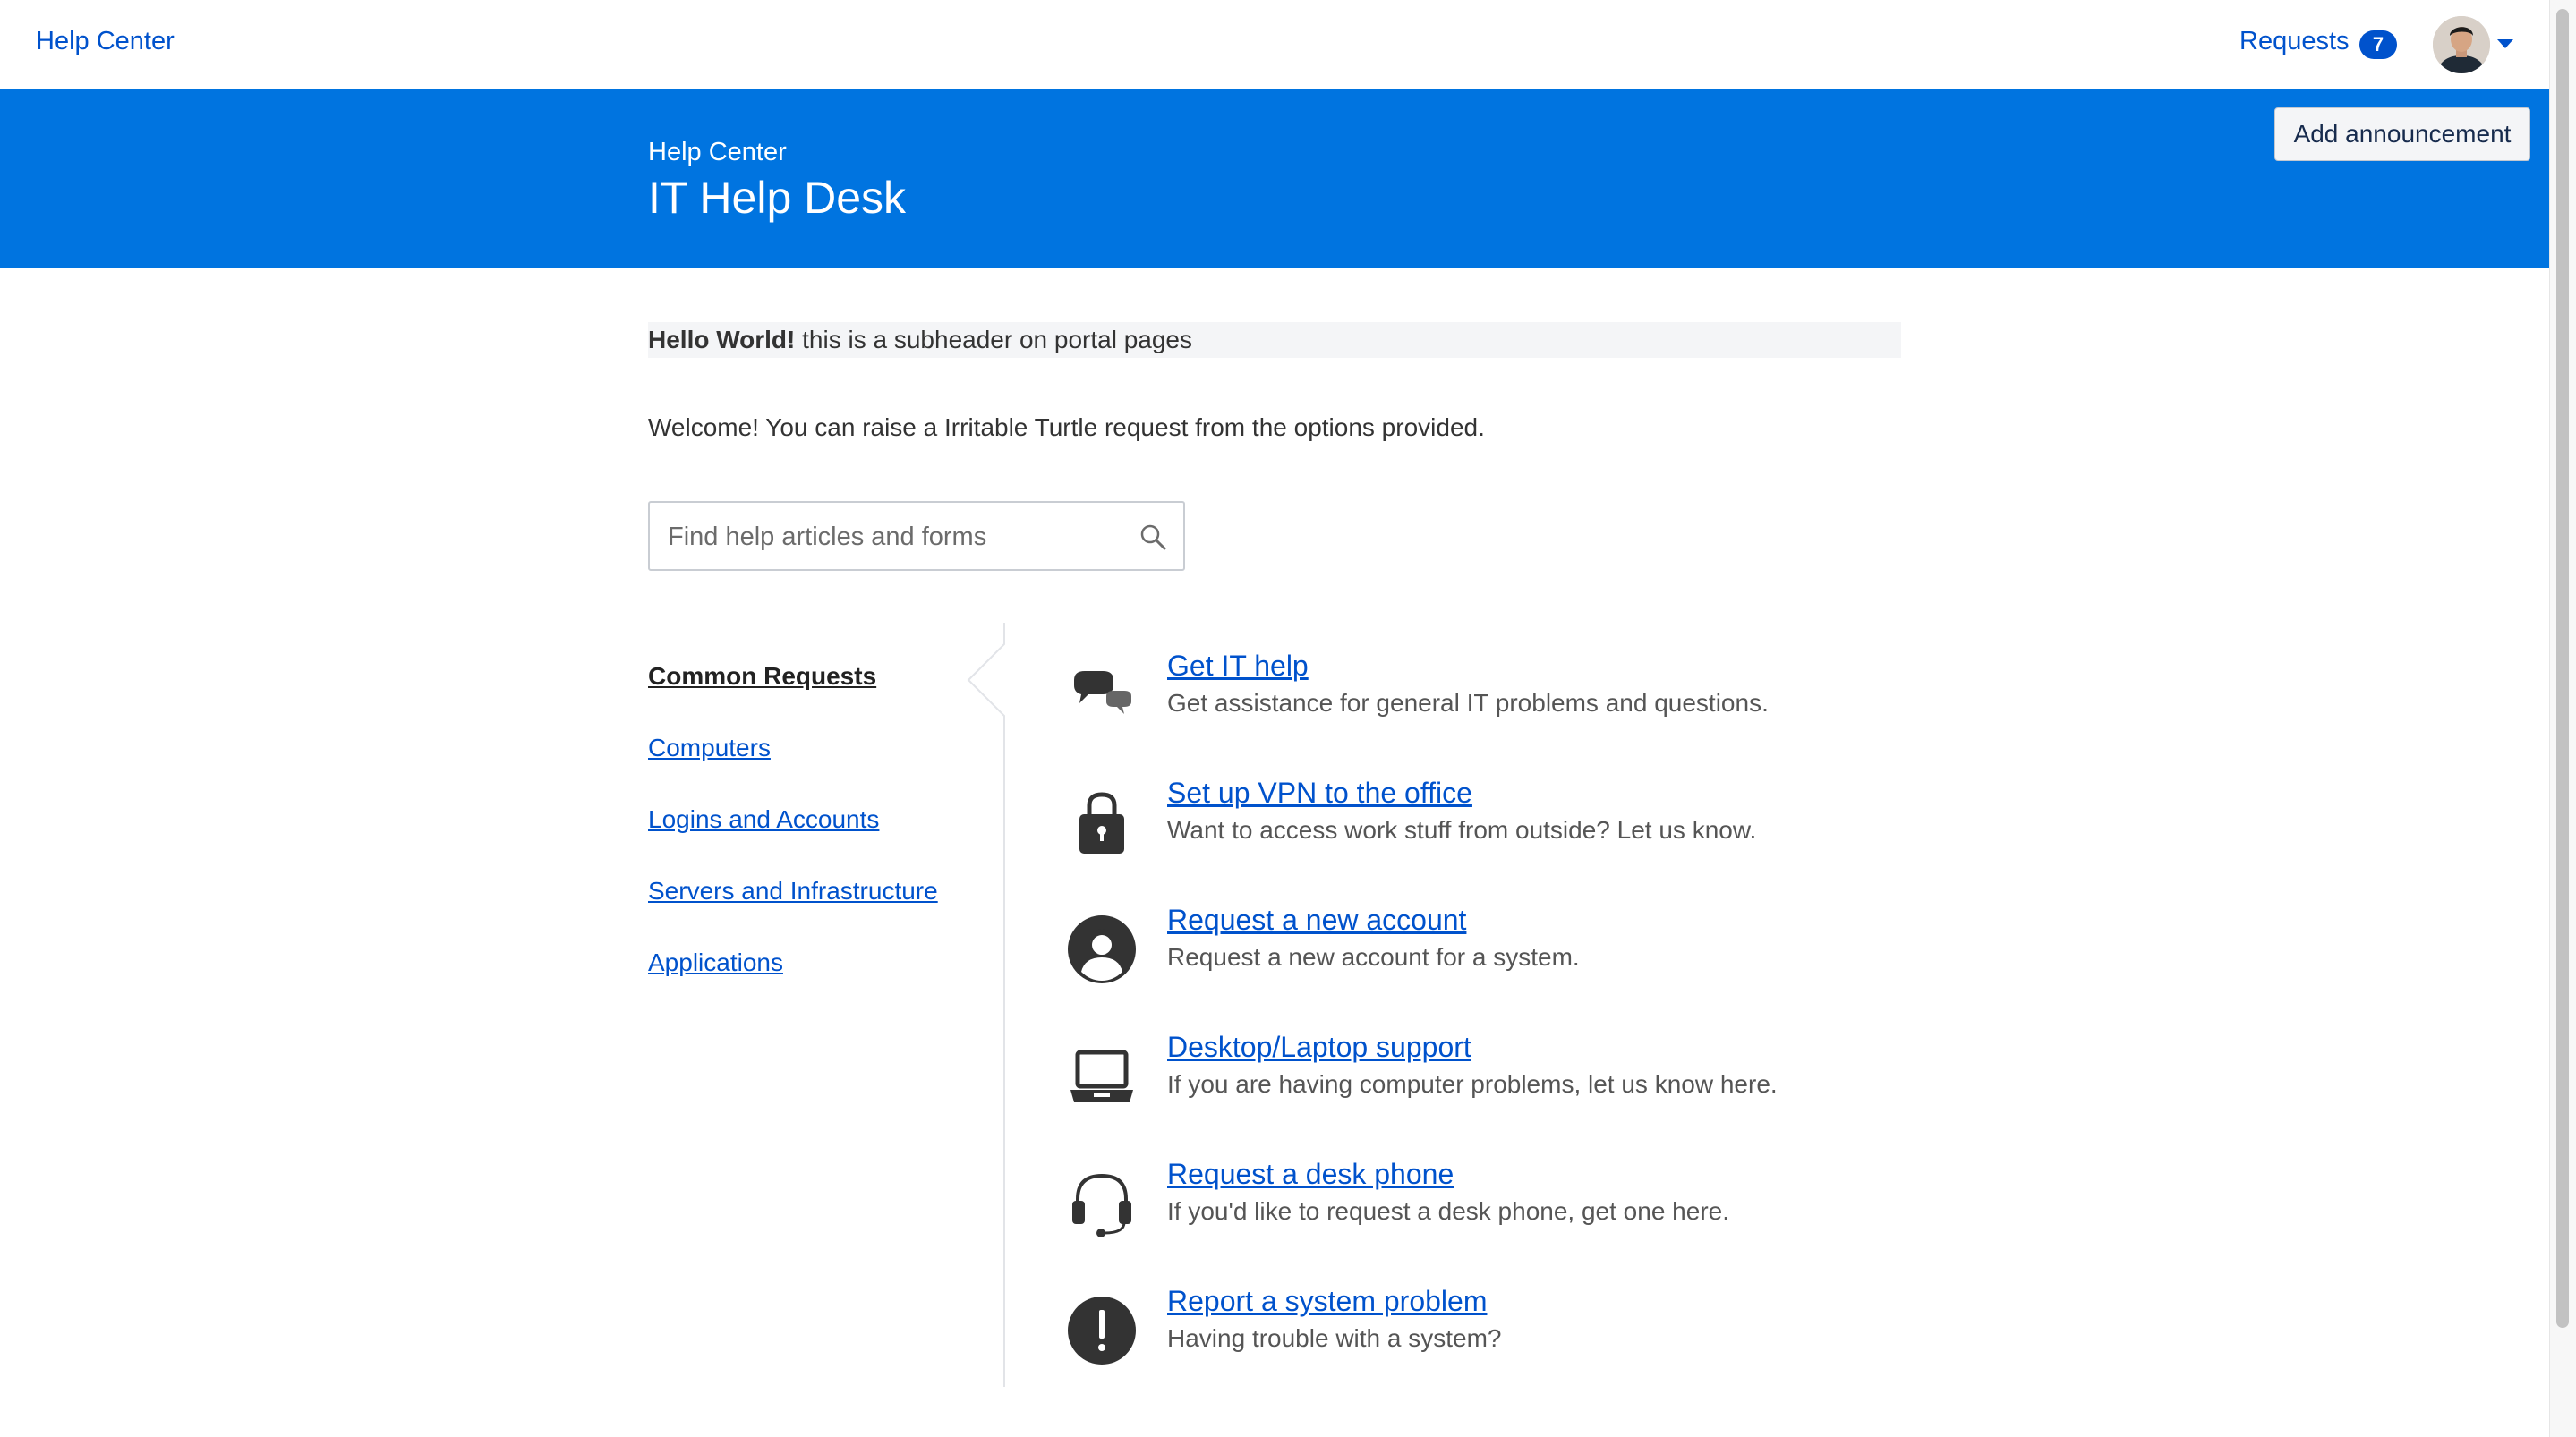 This screenshot has width=2576, height=1437. I want to click on breadcrumb: Help Center, so click(717, 152).